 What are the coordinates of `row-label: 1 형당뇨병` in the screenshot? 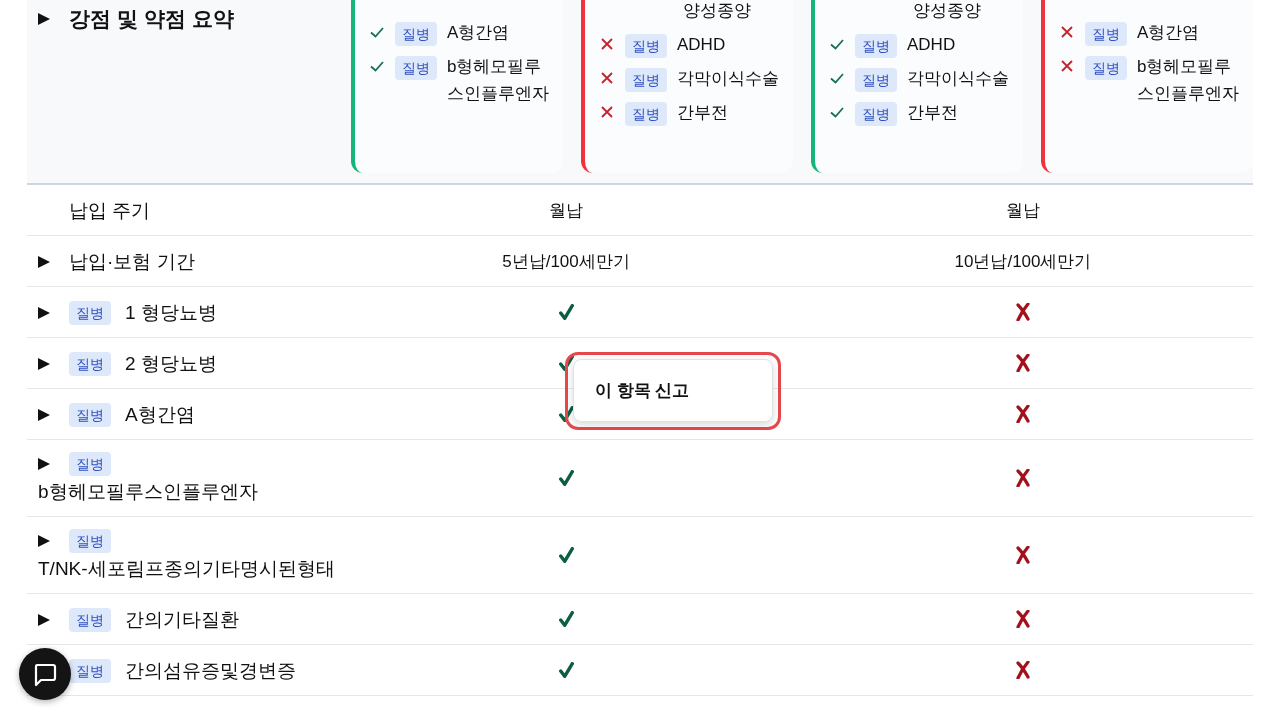 It's located at (171, 313).